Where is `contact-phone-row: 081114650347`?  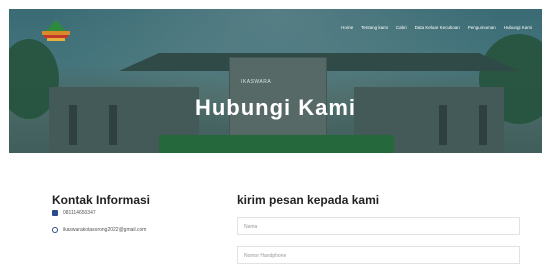 contact-phone-row: 081114650347 is located at coordinates (74, 213).